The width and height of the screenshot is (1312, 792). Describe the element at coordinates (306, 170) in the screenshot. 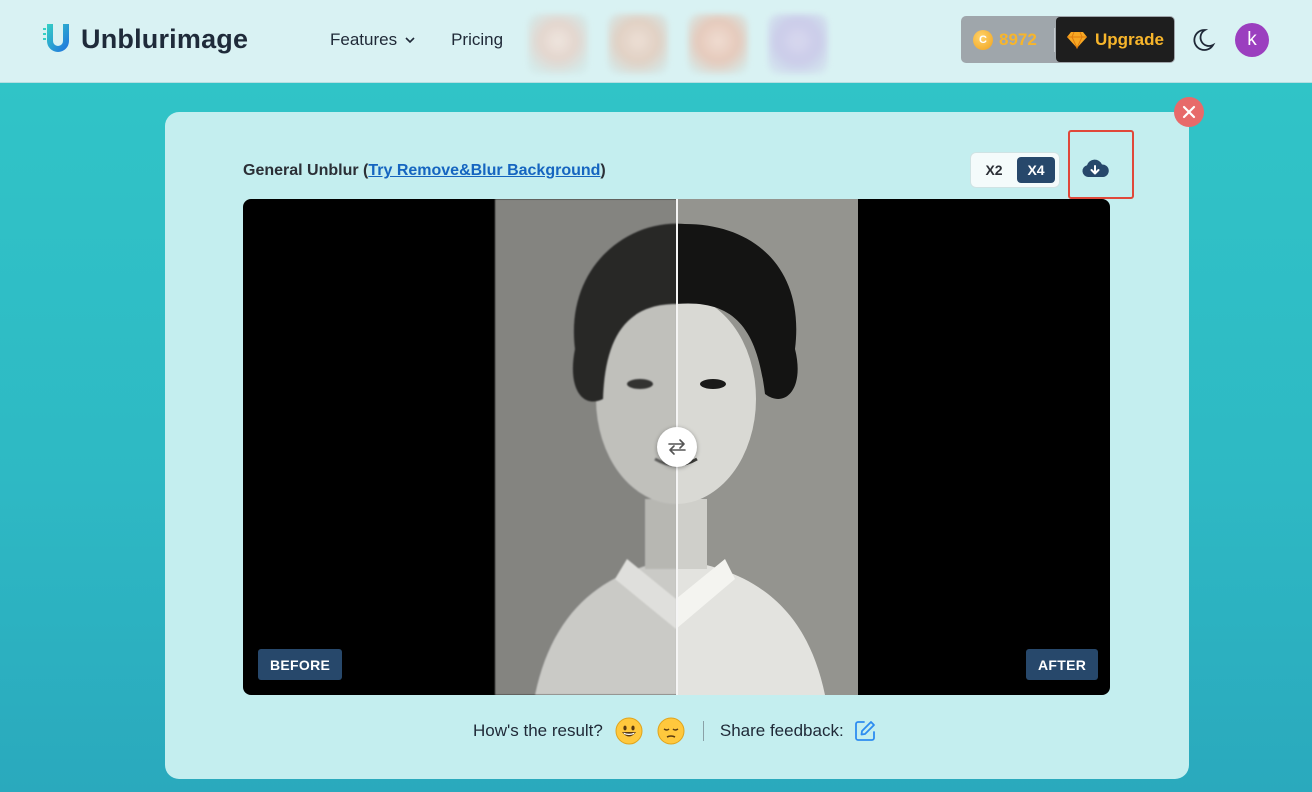

I see `mode-title-prefix: General Unblur (` at that location.